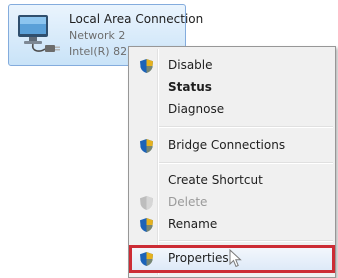  Describe the element at coordinates (190, 65) in the screenshot. I see `menu-item-label: Disable` at that location.